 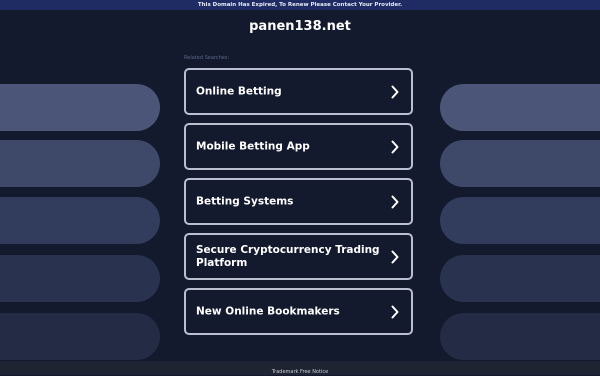 I want to click on related-link-label: New Online Bookmakers, so click(x=268, y=311).